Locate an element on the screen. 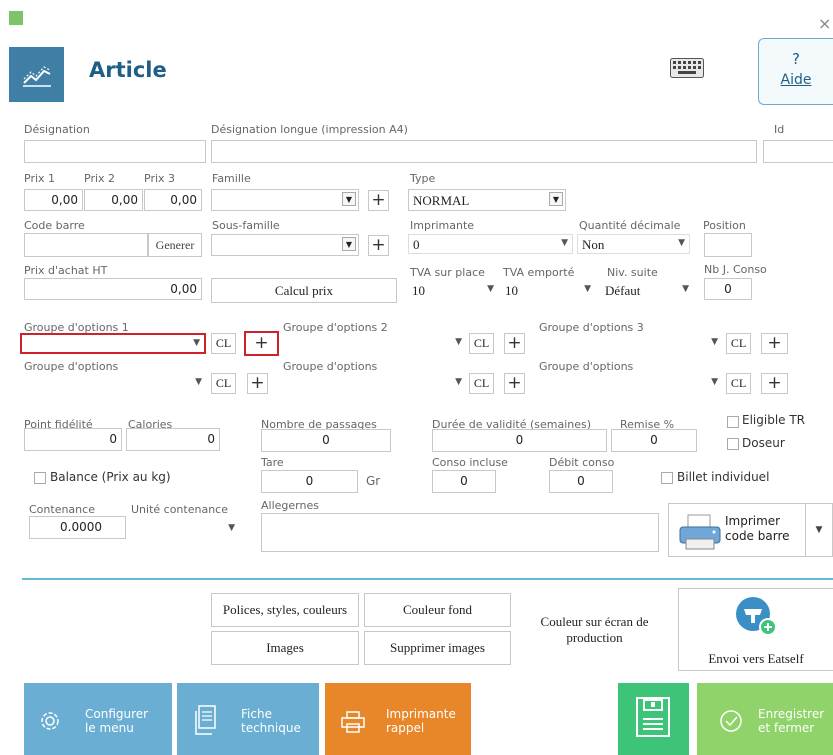 The image size is (833, 755). prix1-label: Prix 1 is located at coordinates (40, 178).